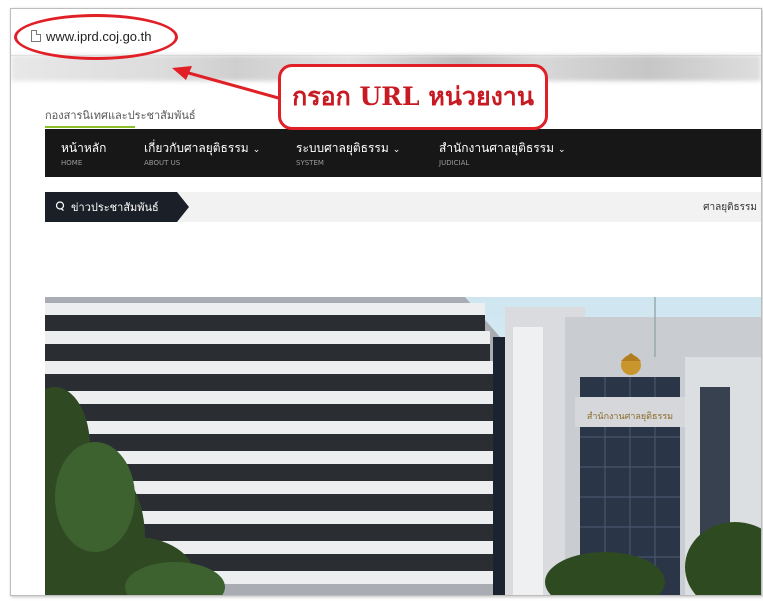 Image resolution: width=763 pixels, height=601 pixels. What do you see at coordinates (202, 153) in the screenshot?
I see `nav-item-about: เกี่ยวกับศาลยุติธรรม ⌄ ABOUT US` at bounding box center [202, 153].